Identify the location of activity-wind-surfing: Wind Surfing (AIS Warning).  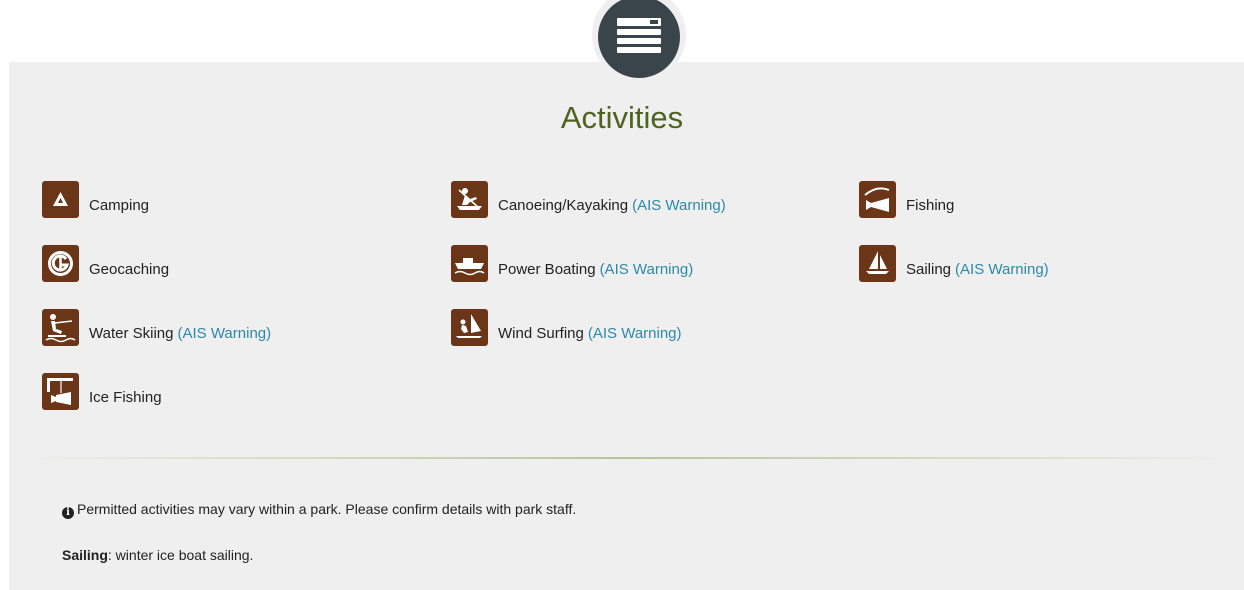
(566, 327).